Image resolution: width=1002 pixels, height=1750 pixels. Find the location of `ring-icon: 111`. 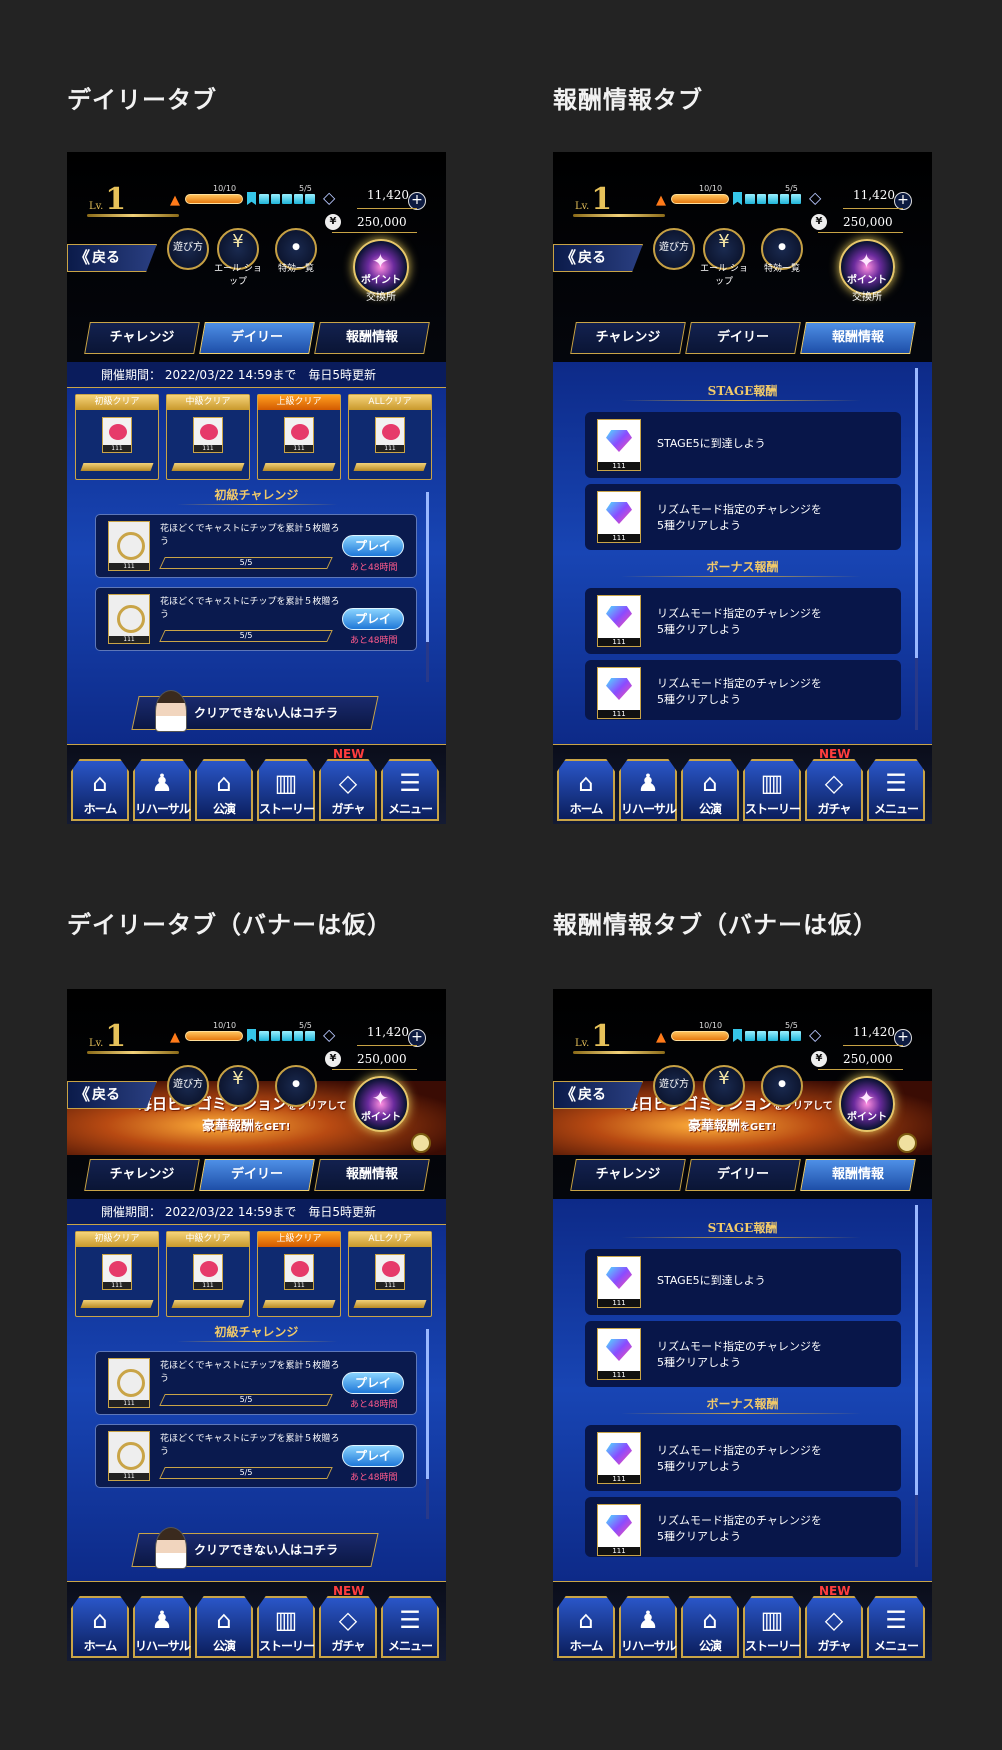

ring-icon: 111 is located at coordinates (129, 619).